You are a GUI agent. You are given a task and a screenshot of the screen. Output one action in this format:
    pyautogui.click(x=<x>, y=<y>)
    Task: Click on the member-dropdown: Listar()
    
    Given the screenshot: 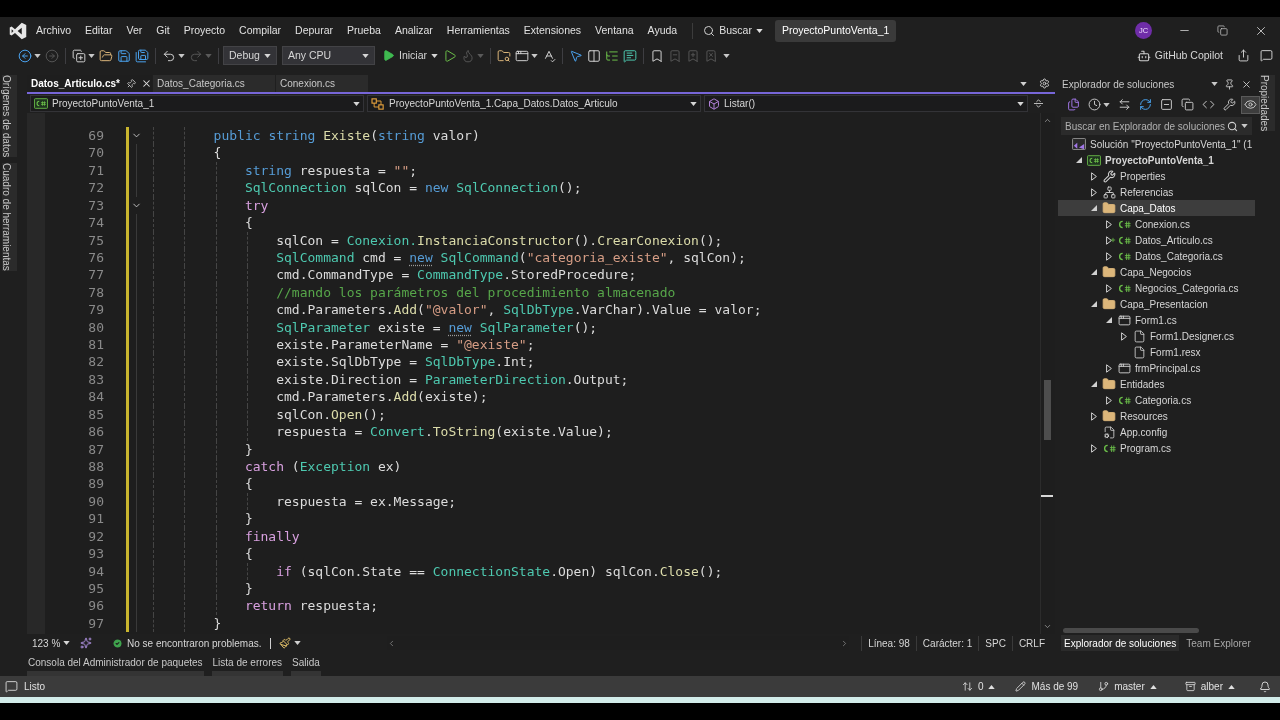 What is the action you would take?
    pyautogui.click(x=866, y=103)
    